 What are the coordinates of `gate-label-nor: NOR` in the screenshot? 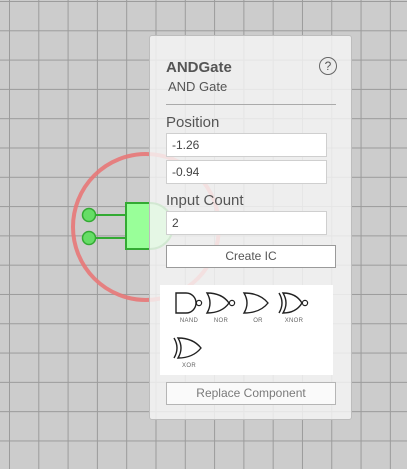 It's located at (221, 321).